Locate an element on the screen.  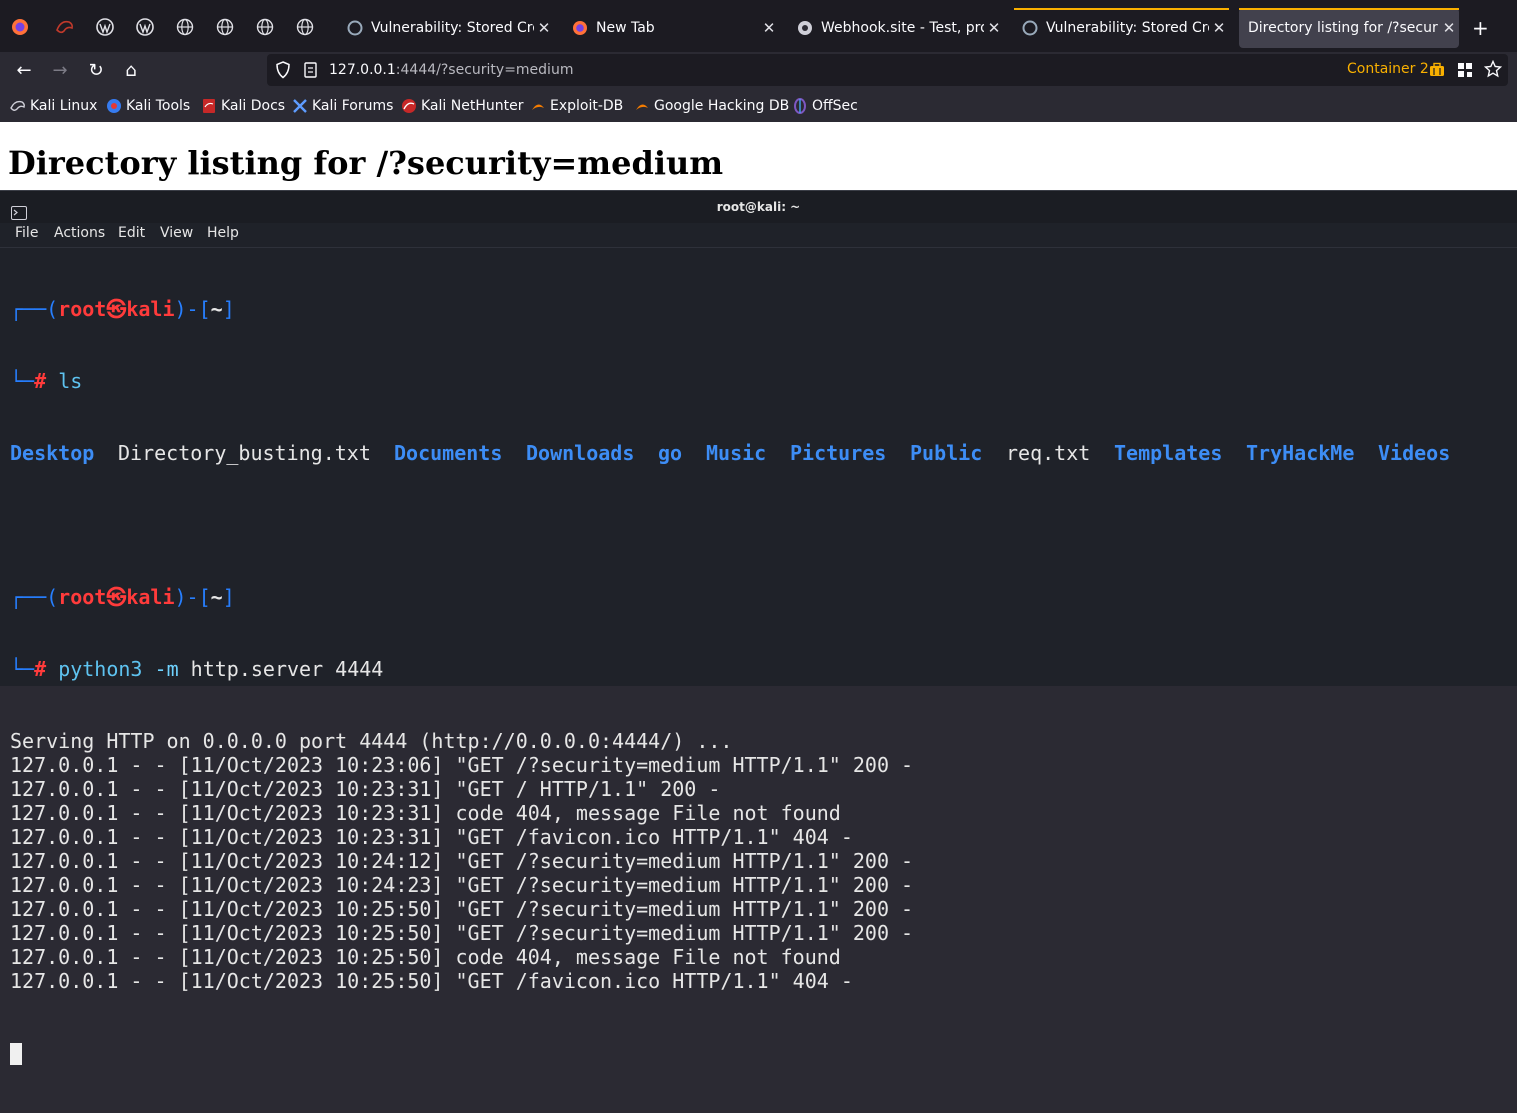
container-label: Container 2 is located at coordinates (1388, 69).